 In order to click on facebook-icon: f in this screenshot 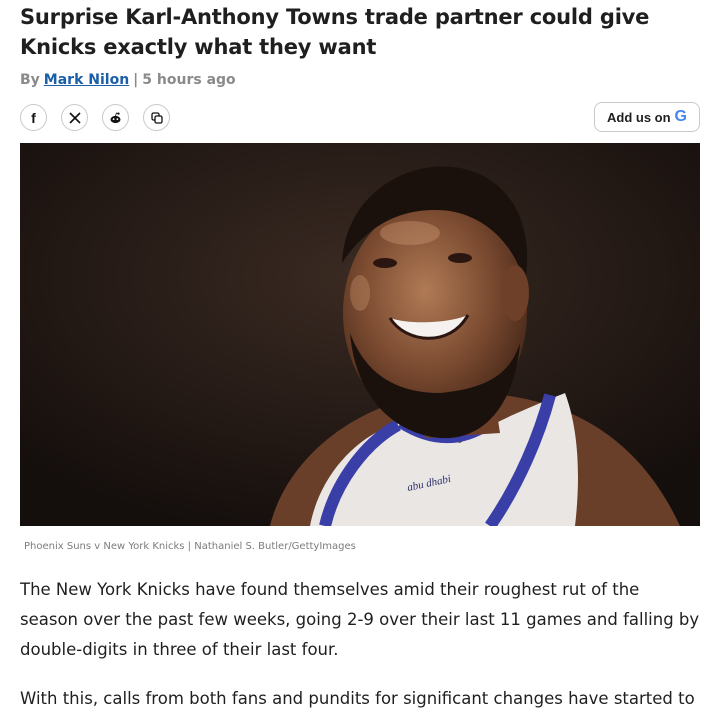, I will do `click(33, 117)`.